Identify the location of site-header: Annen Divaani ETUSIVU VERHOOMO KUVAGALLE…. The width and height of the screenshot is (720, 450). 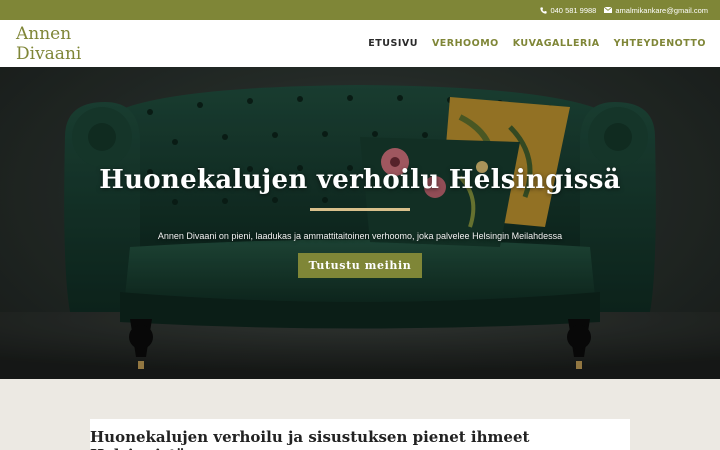
(360, 43).